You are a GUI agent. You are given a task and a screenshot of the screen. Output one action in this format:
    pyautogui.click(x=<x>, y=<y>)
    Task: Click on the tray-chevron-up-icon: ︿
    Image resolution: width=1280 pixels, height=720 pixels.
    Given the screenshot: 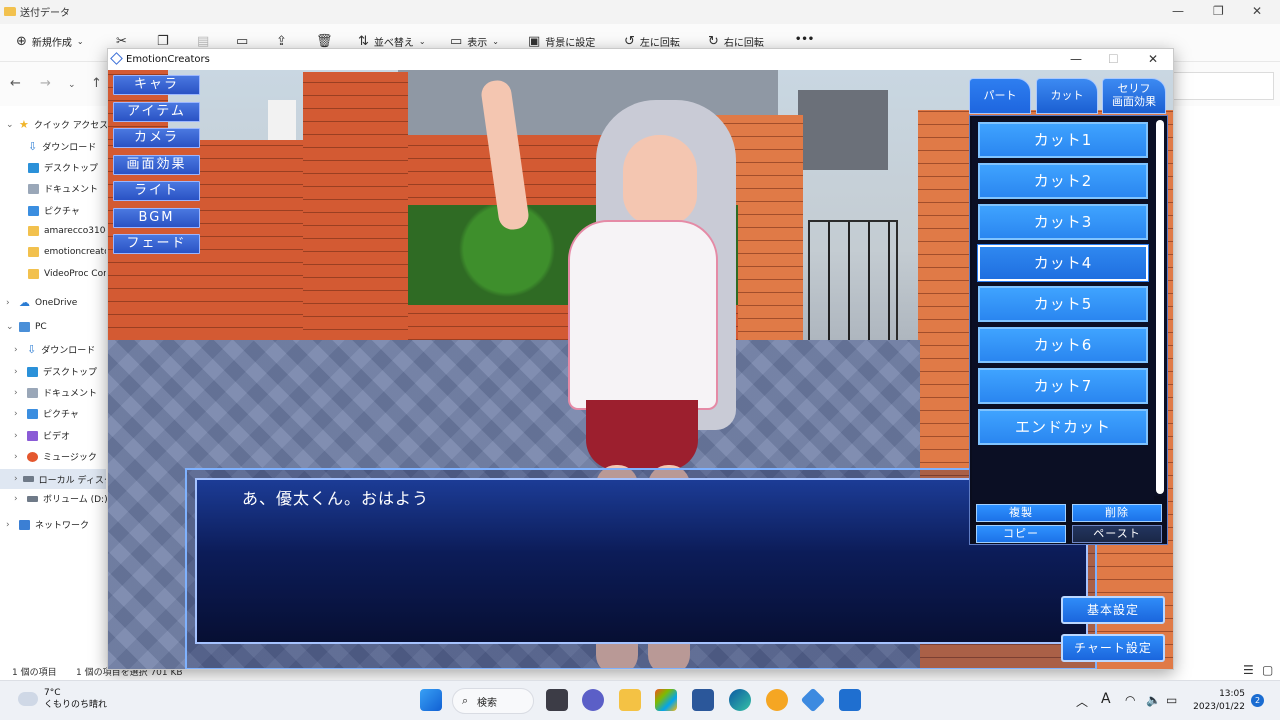 What is the action you would take?
    pyautogui.click(x=1082, y=701)
    